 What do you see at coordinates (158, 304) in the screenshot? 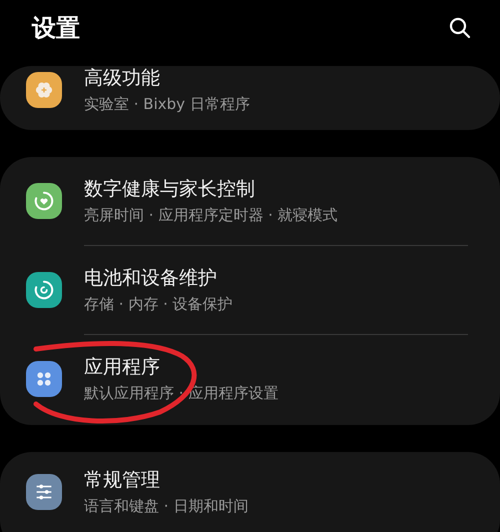
I see `item-subtitle: 存储 · 内存 · 设备保护` at bounding box center [158, 304].